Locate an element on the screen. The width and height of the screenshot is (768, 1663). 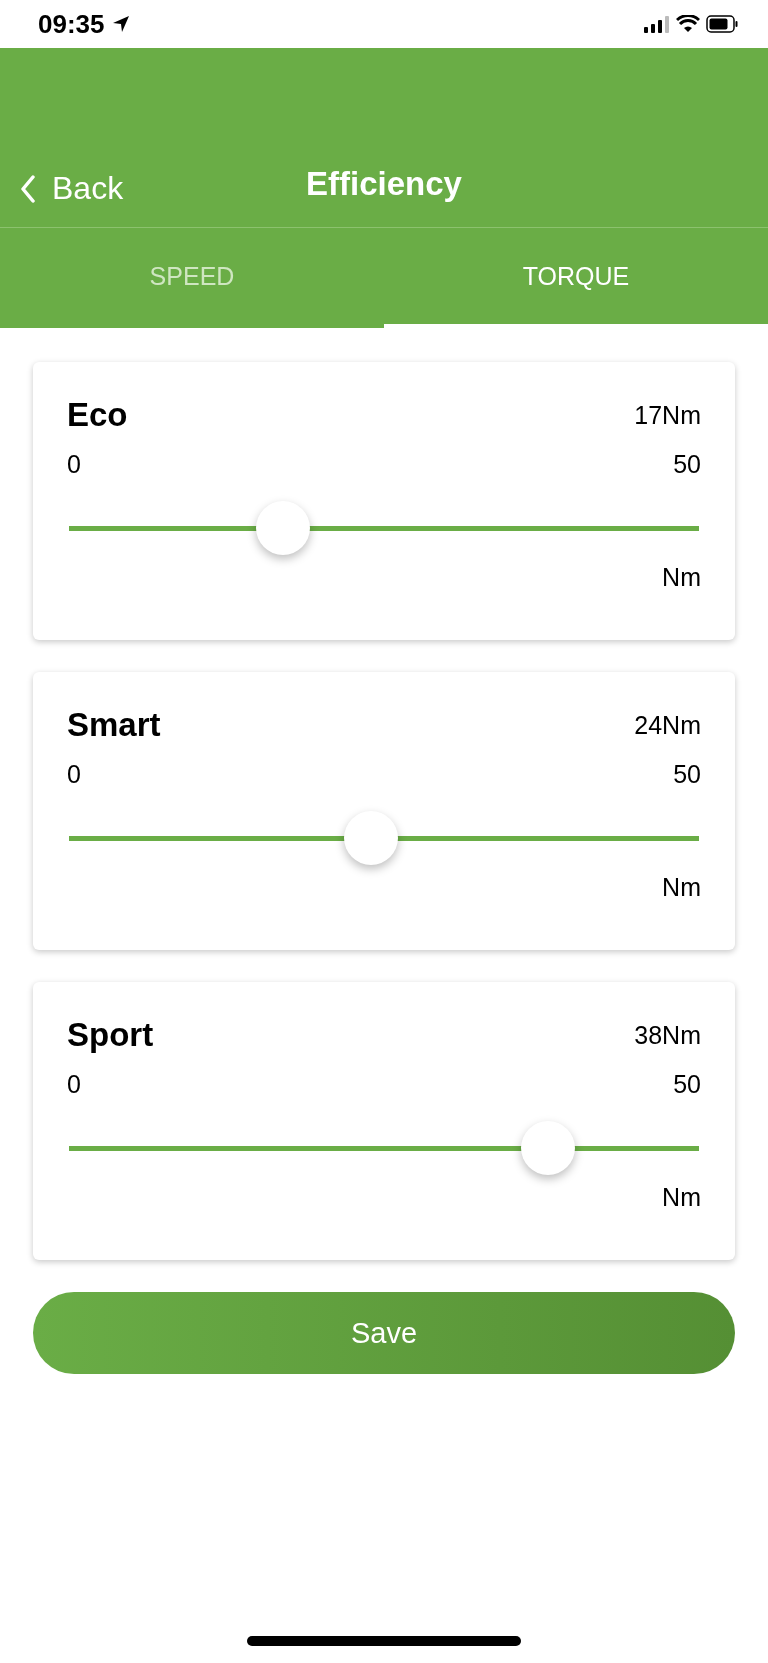
mode-name: Smart is located at coordinates (114, 725).